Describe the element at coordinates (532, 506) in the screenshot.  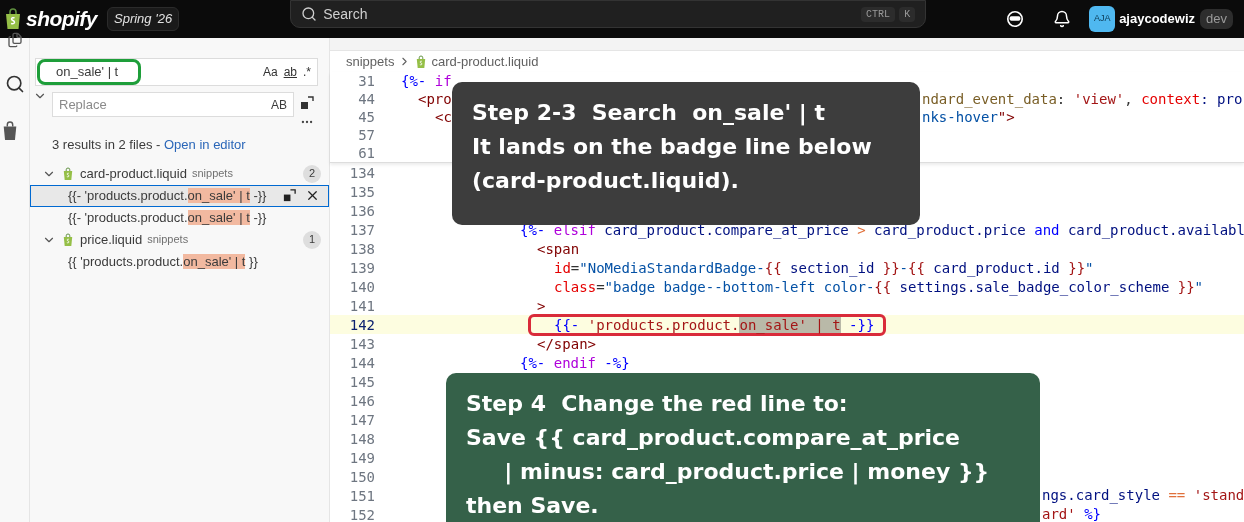
I see `instruction-text: then Save.` at that location.